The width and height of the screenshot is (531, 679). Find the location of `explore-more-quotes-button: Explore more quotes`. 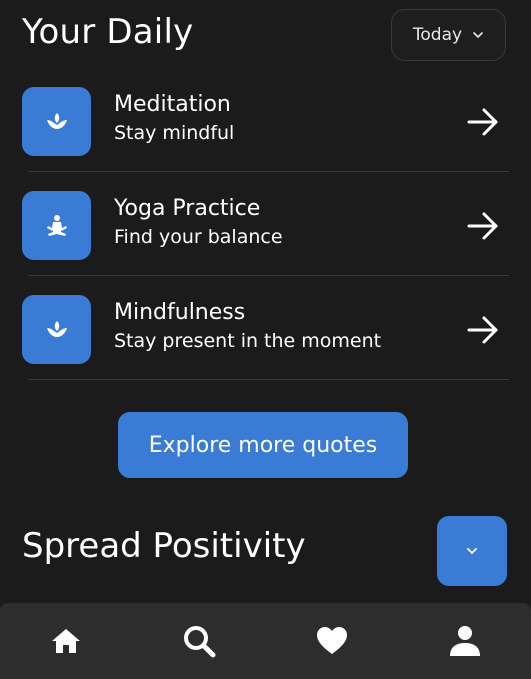

explore-more-quotes-button: Explore more quotes is located at coordinates (263, 445).